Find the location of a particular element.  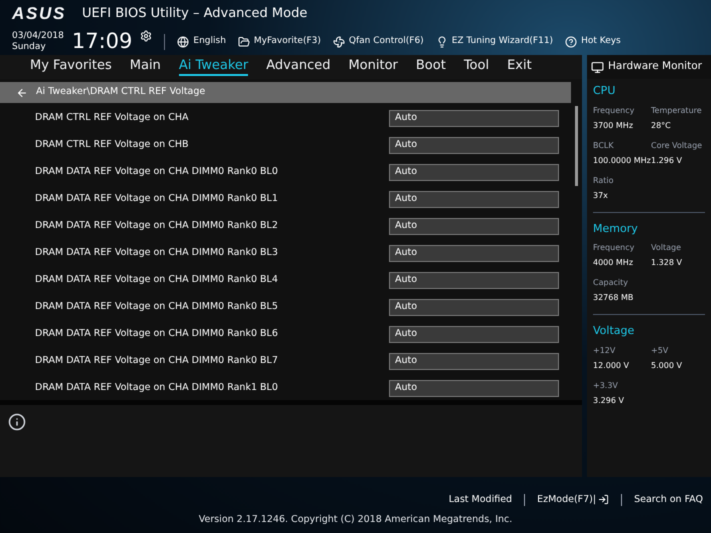

fan-icon is located at coordinates (338, 42).